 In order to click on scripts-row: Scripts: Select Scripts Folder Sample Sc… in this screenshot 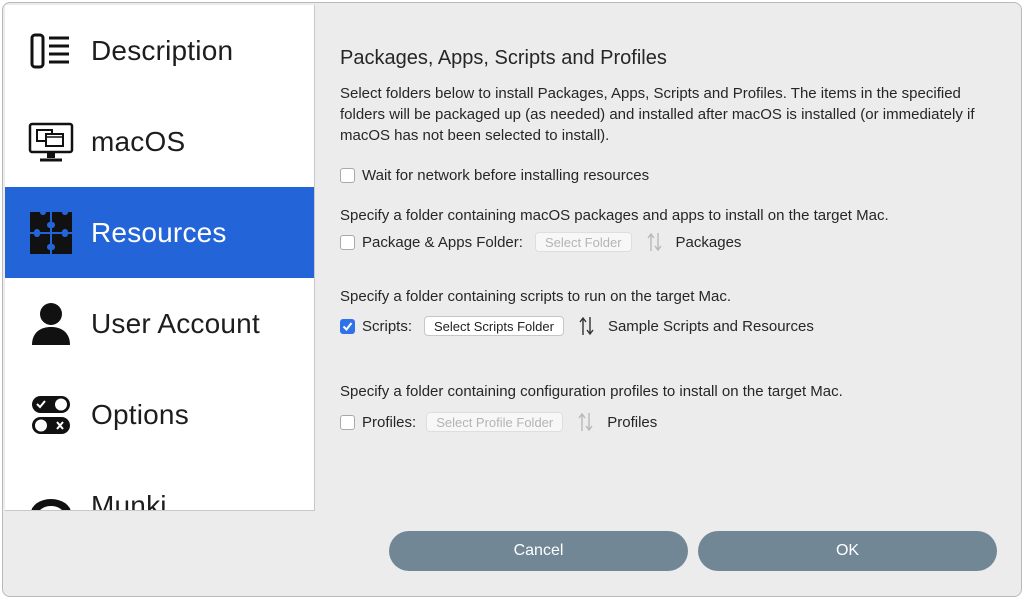, I will do `click(577, 326)`.